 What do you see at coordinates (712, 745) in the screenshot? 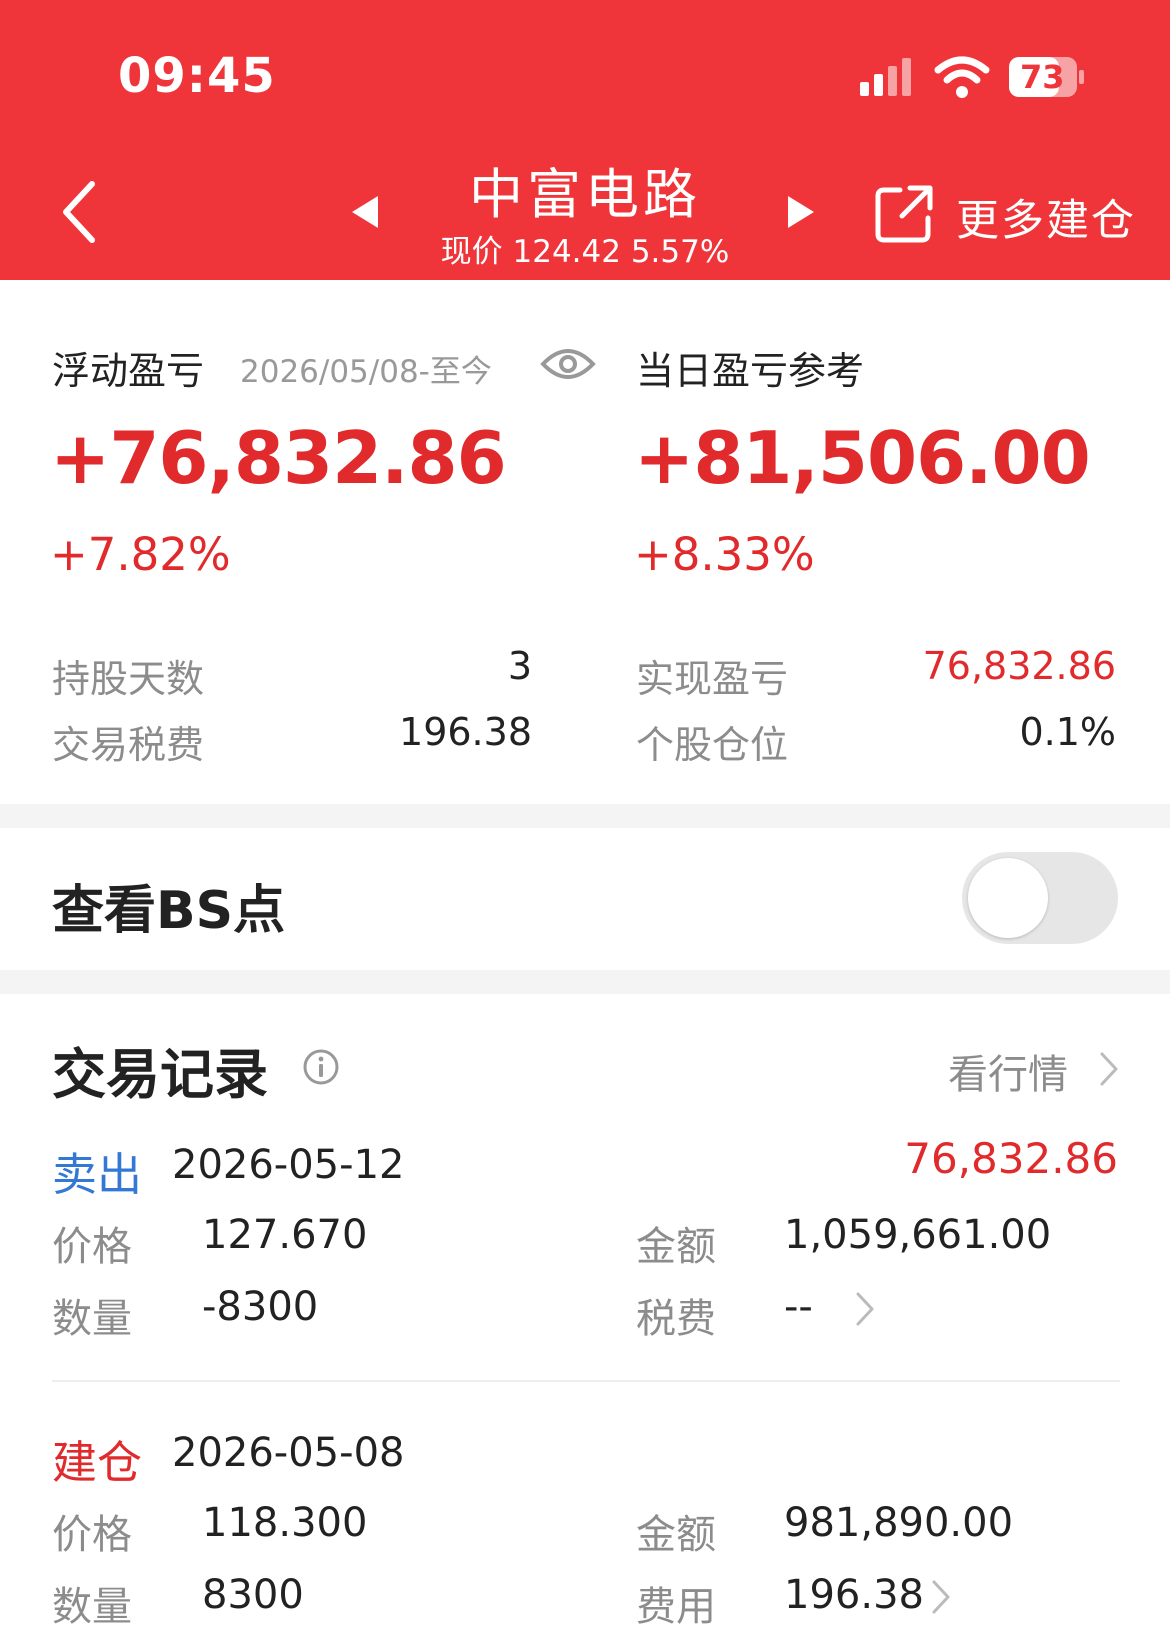
I see `position-label: 个股仓位` at bounding box center [712, 745].